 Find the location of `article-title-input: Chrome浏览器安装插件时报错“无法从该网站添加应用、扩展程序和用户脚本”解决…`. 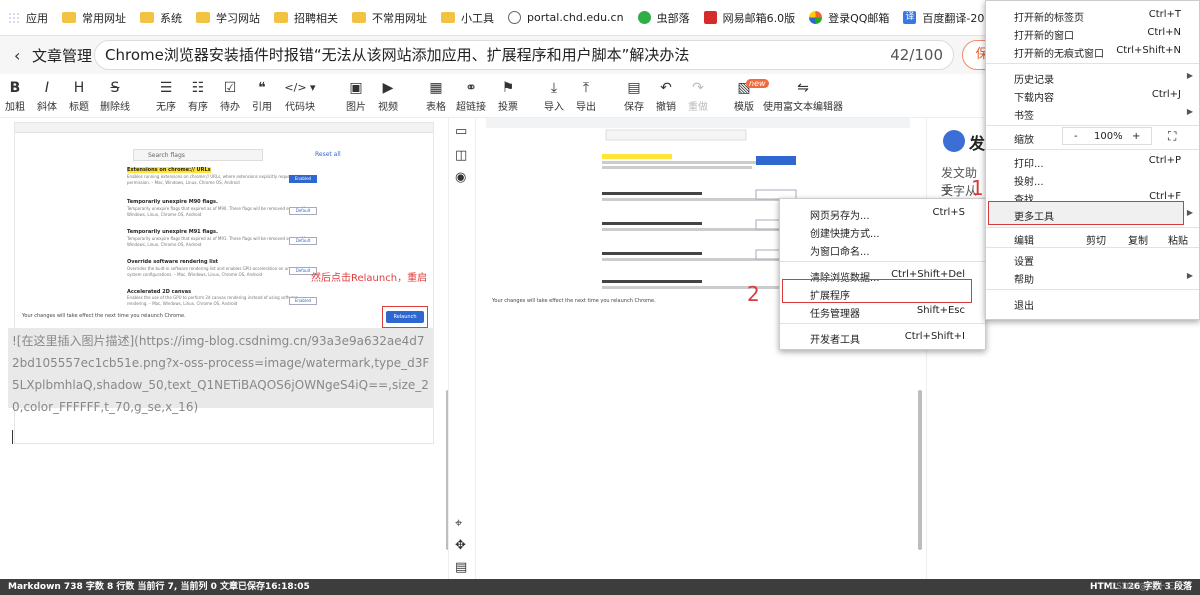

article-title-input: Chrome浏览器安装插件时报错“无法从该网站添加应用、扩展程序和用户脚本”解决… is located at coordinates (524, 55).